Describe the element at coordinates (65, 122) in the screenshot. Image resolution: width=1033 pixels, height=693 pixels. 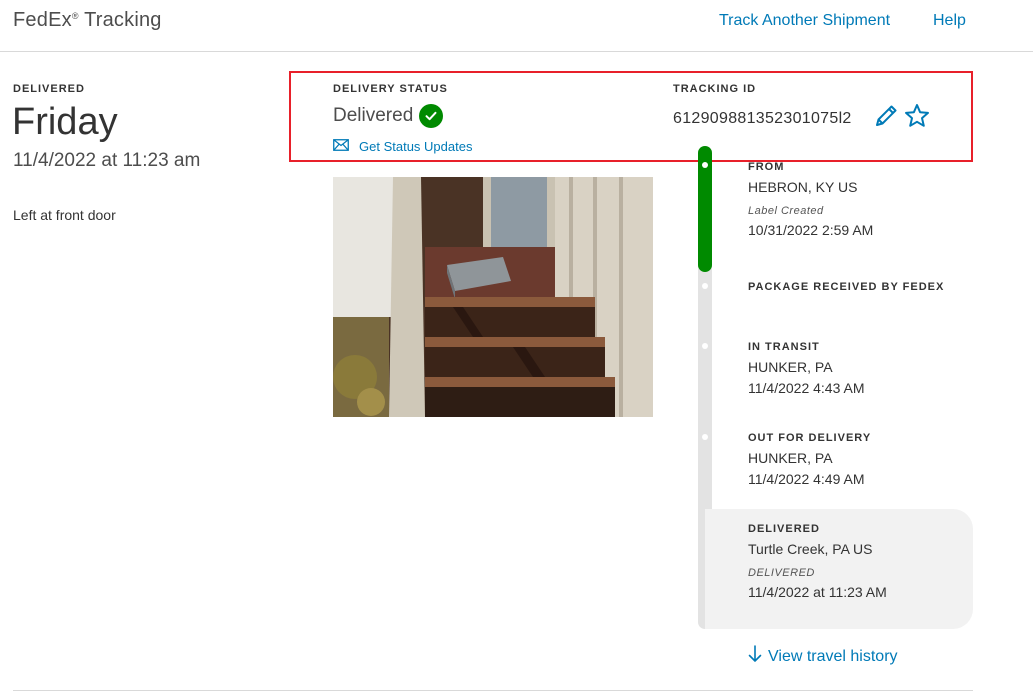
I see `delivery-day: Friday` at that location.